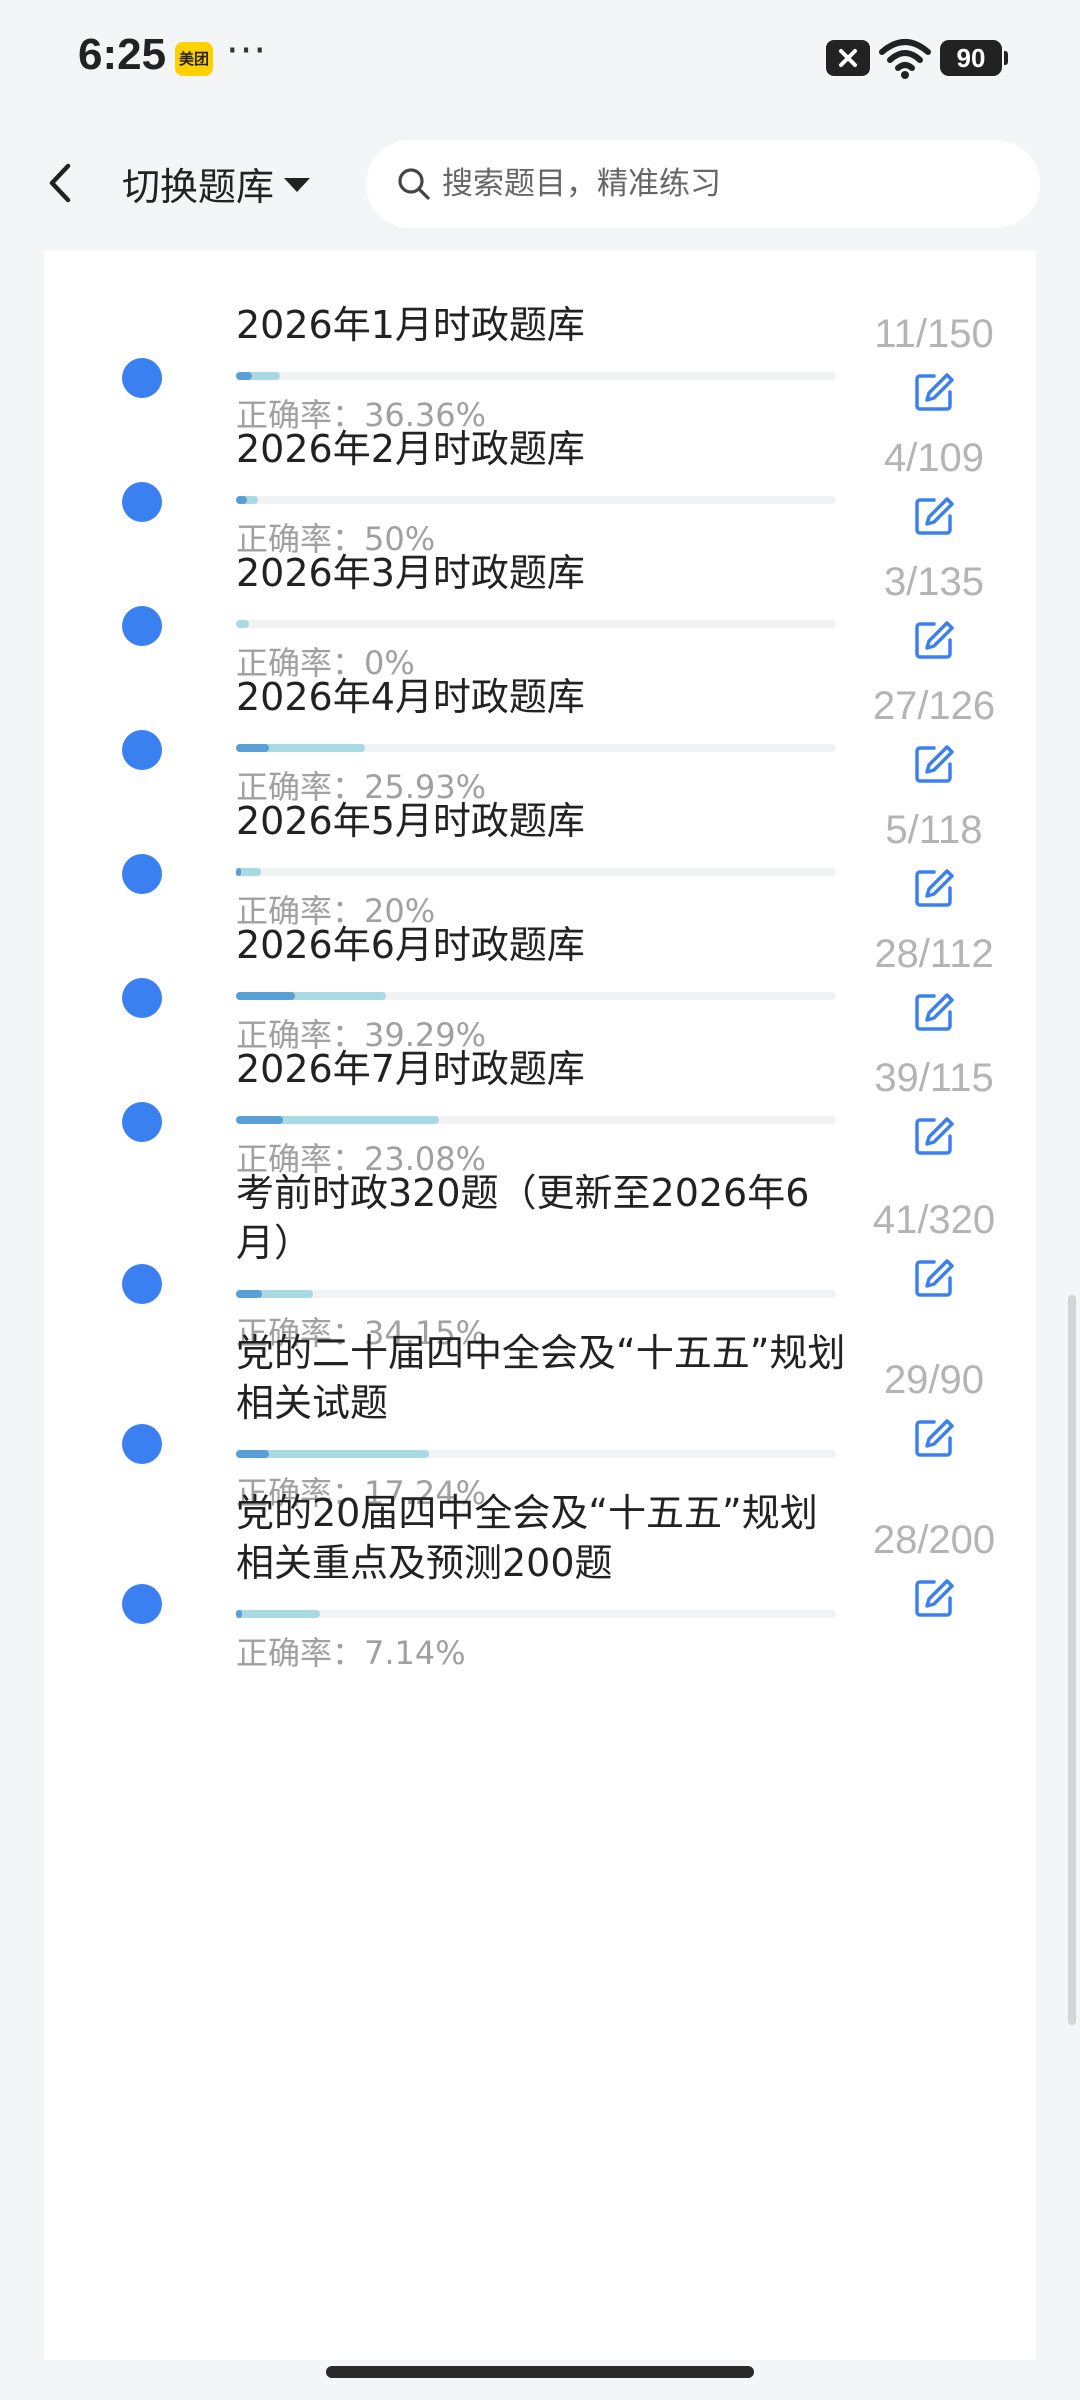 The image size is (1080, 2400). I want to click on top-bar: 切换题库, so click(540, 184).